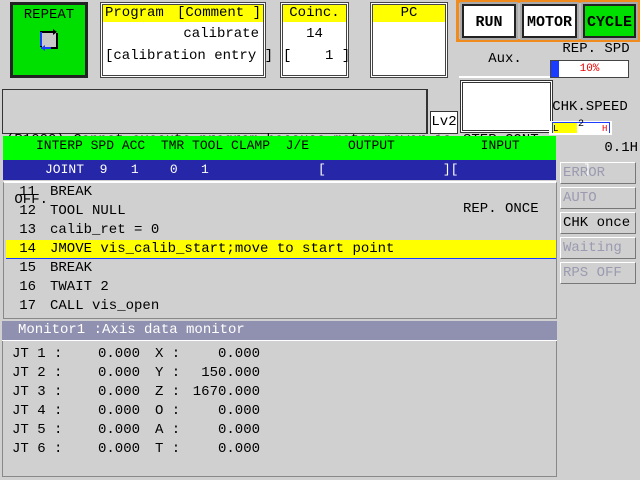 Image resolution: width=640 pixels, height=480 pixels. I want to click on line-number: 17, so click(27, 306).